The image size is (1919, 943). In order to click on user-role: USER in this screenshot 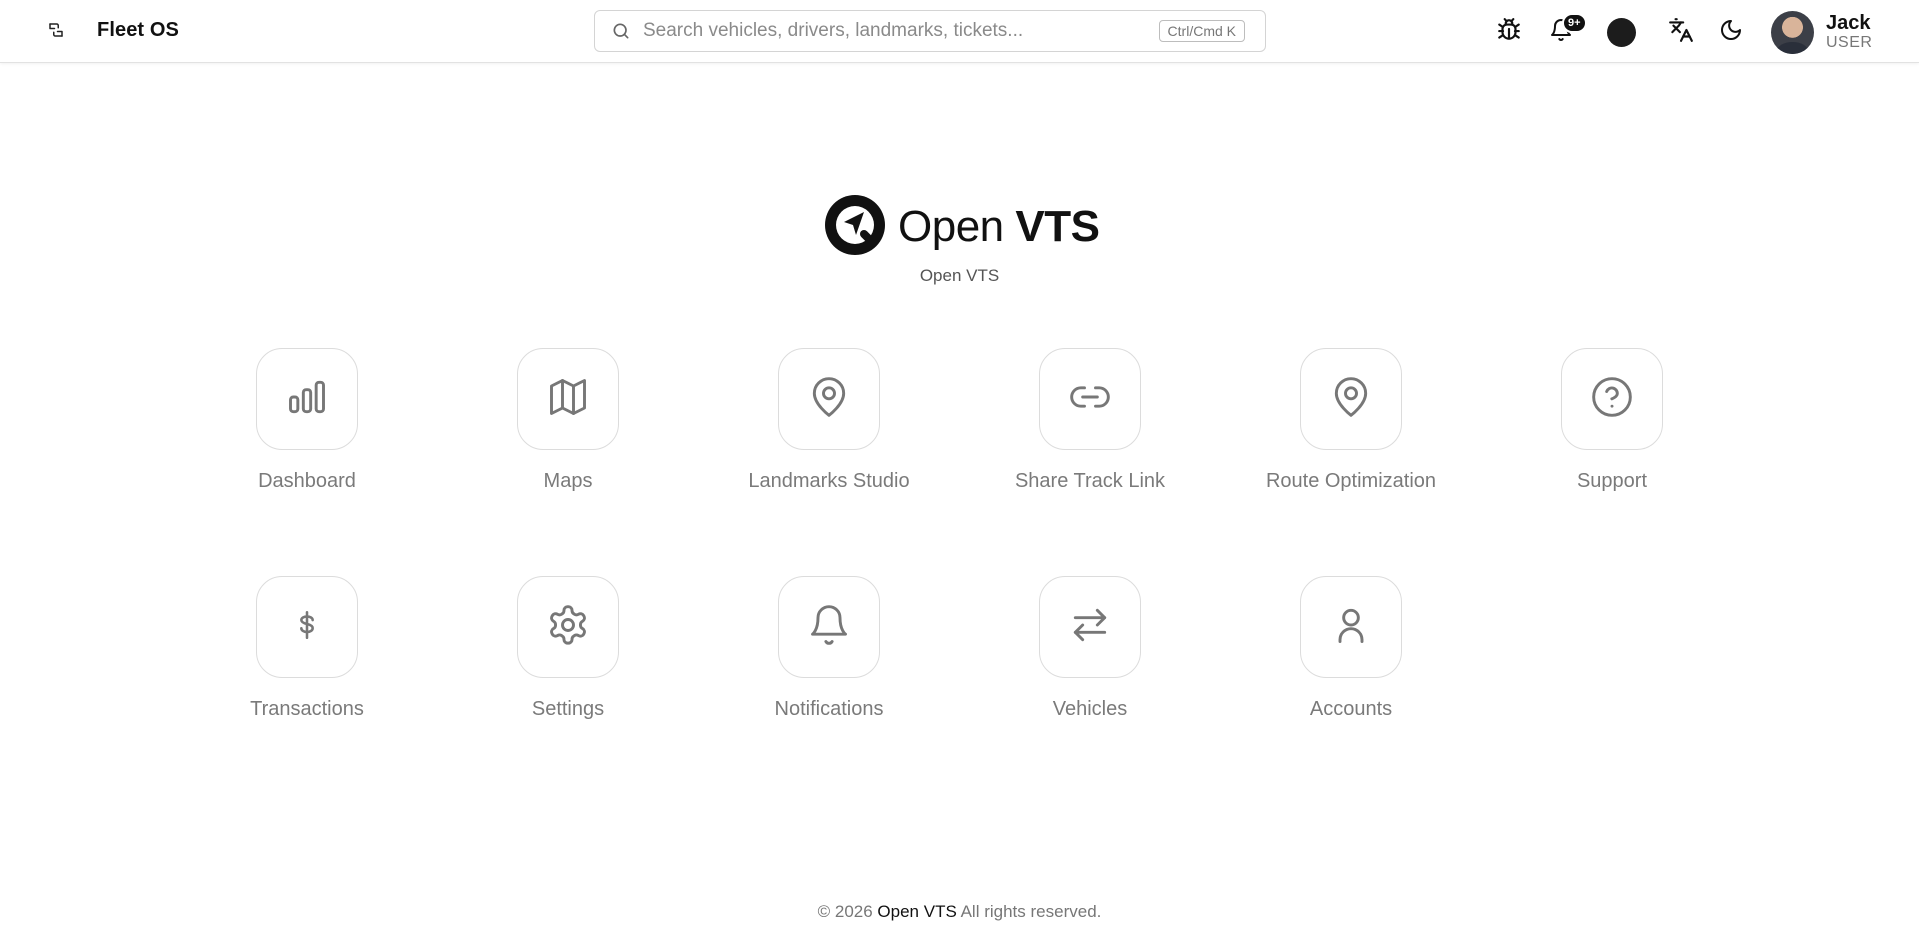, I will do `click(1849, 43)`.